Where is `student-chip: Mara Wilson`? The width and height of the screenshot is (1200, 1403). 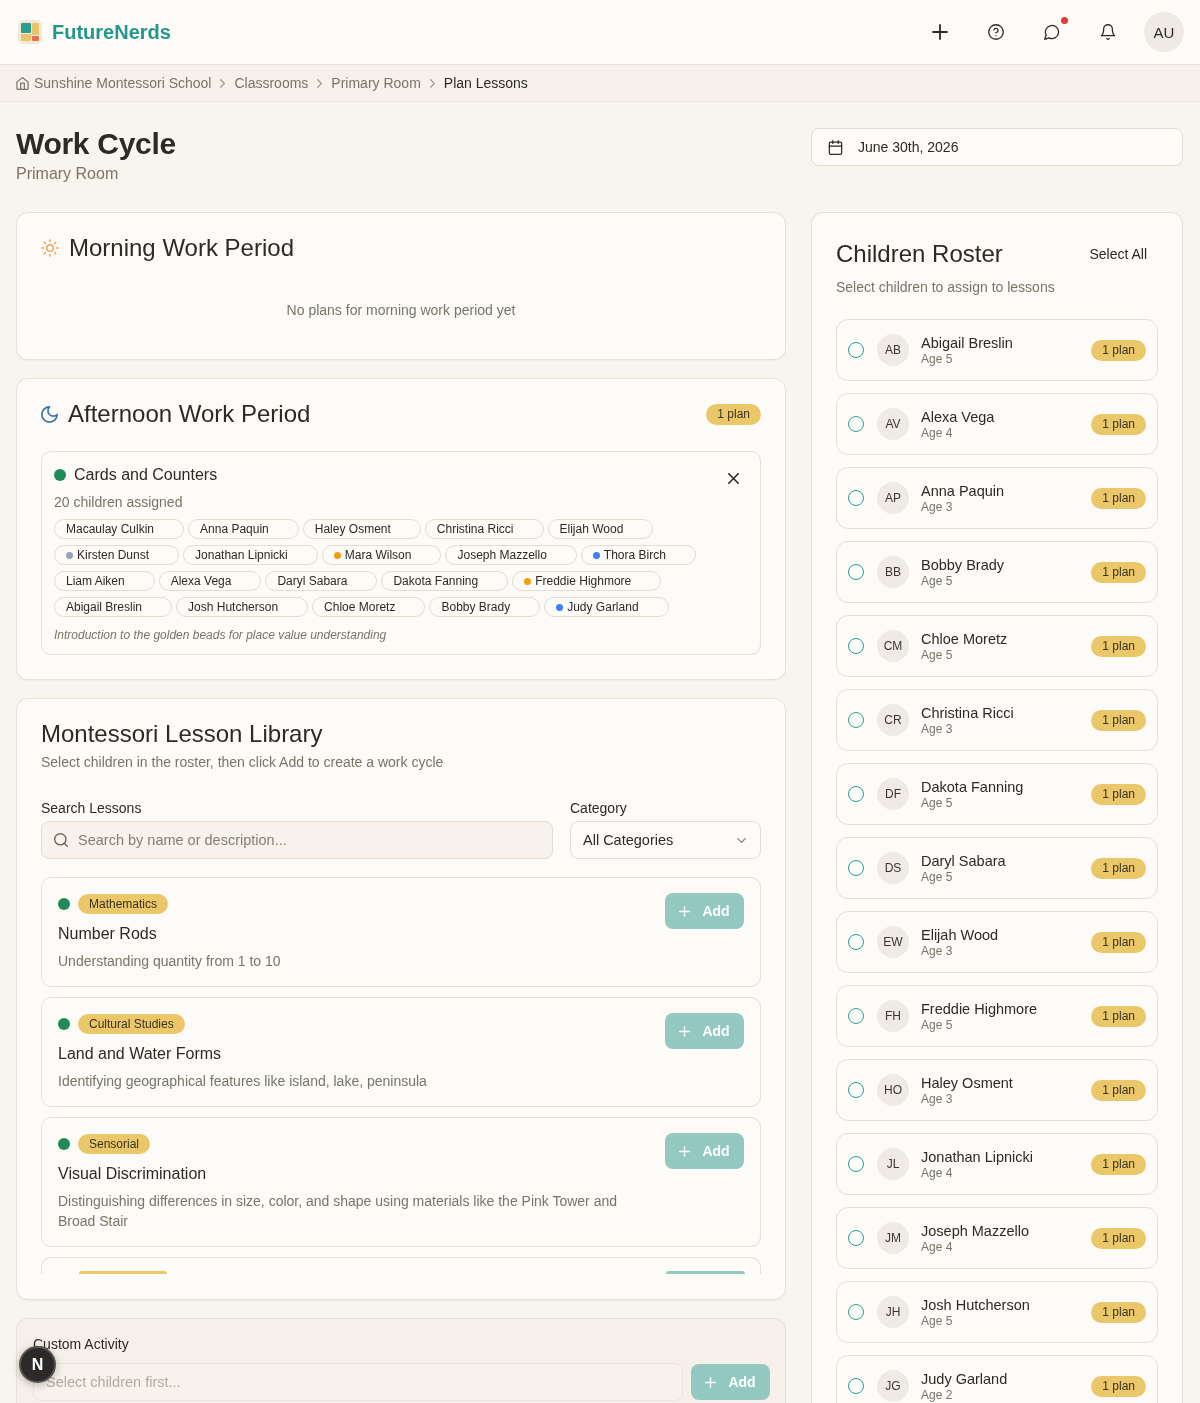 student-chip: Mara Wilson is located at coordinates (381, 555).